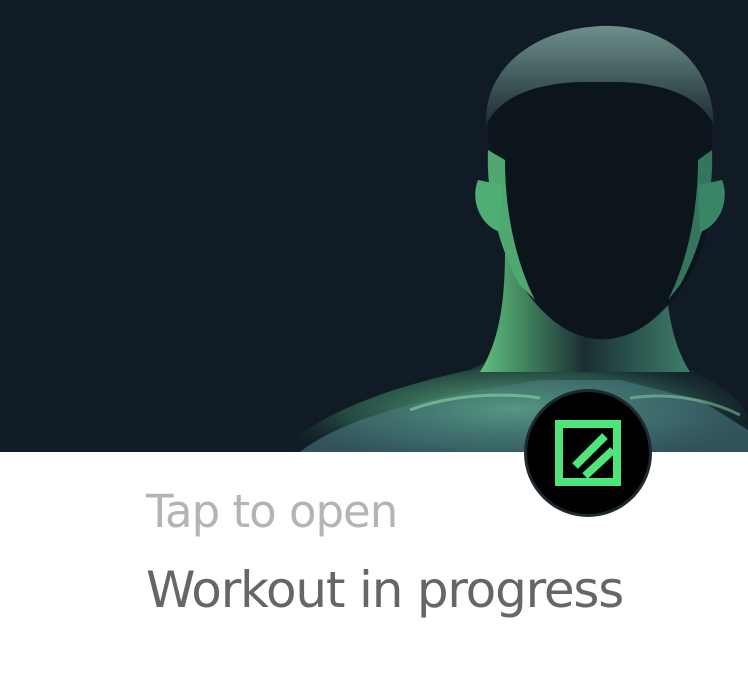 Image resolution: width=748 pixels, height=684 pixels. Describe the element at coordinates (272, 511) in the screenshot. I see `notification-subtitle: Tap to open` at that location.